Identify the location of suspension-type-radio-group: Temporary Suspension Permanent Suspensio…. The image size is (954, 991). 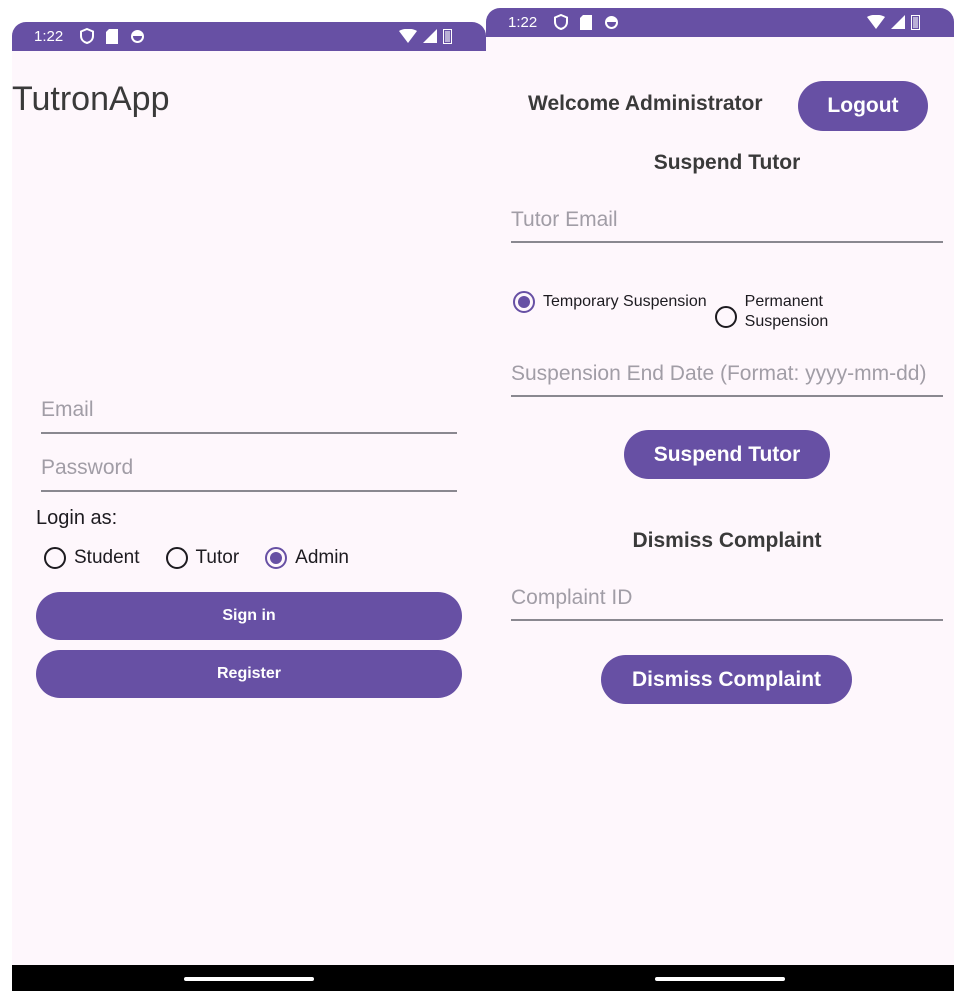
(681, 311).